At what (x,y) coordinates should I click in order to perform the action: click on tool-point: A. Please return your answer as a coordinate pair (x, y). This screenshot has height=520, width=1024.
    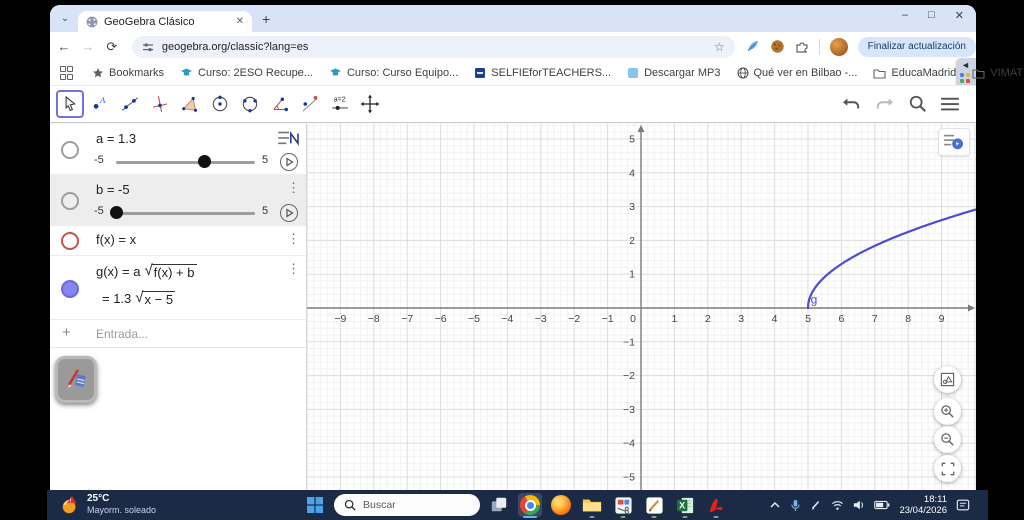
    Looking at the image, I should click on (100, 104).